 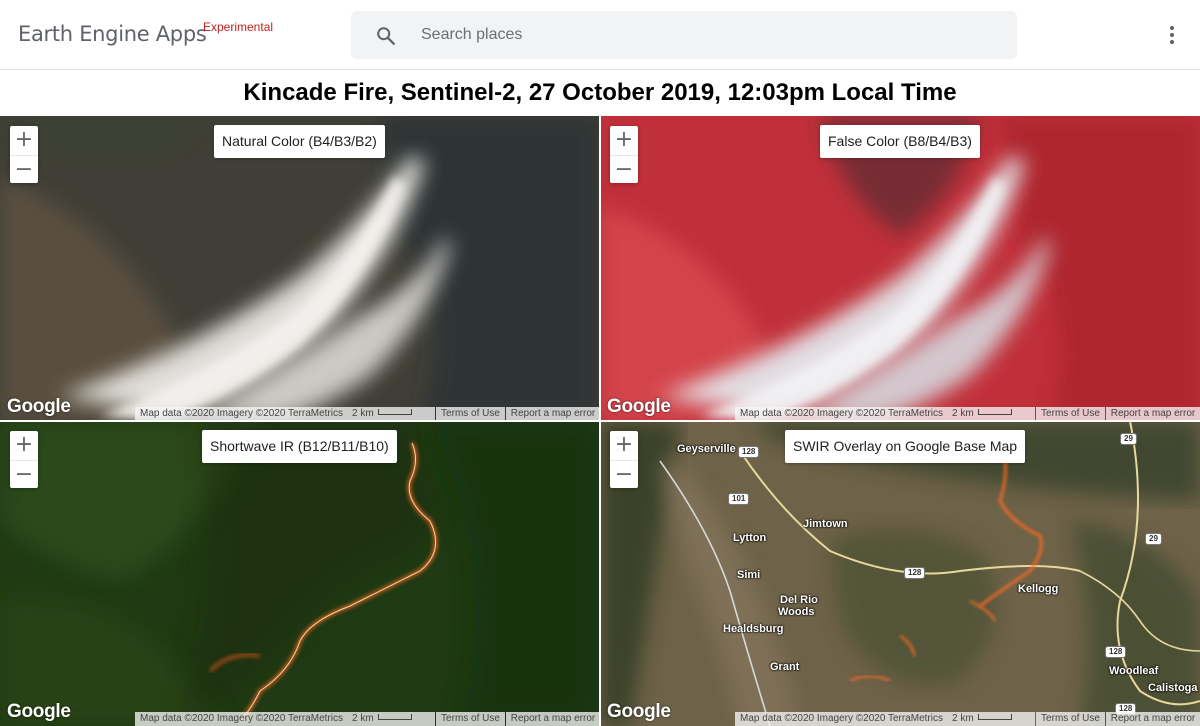 I want to click on search-icon, so click(x=386, y=36).